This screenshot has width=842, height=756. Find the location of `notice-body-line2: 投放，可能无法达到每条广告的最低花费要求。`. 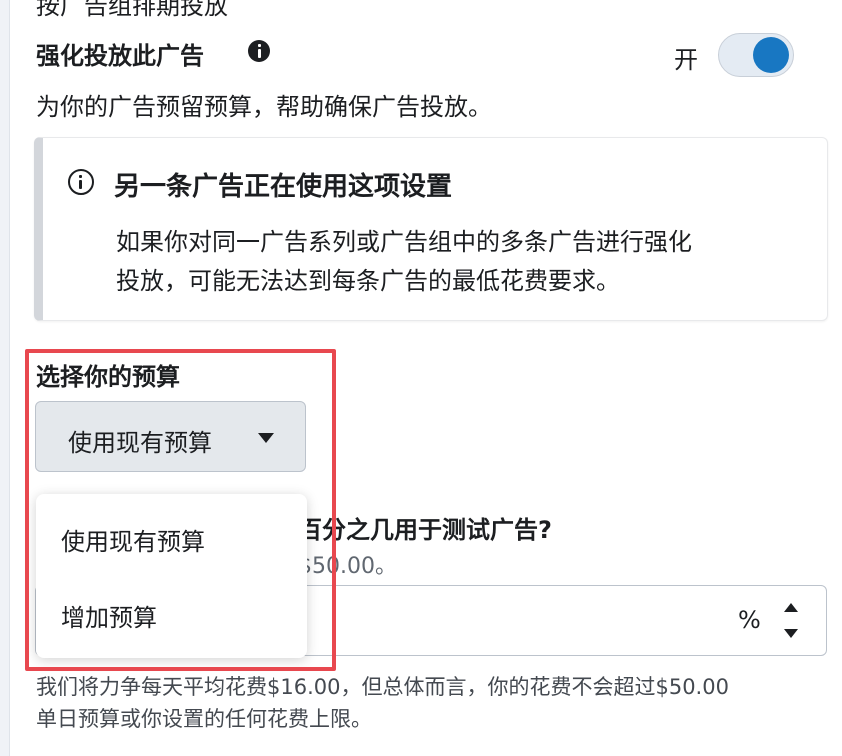

notice-body-line2: 投放，可能无法达到每条广告的最低花费要求。 is located at coordinates (368, 281).